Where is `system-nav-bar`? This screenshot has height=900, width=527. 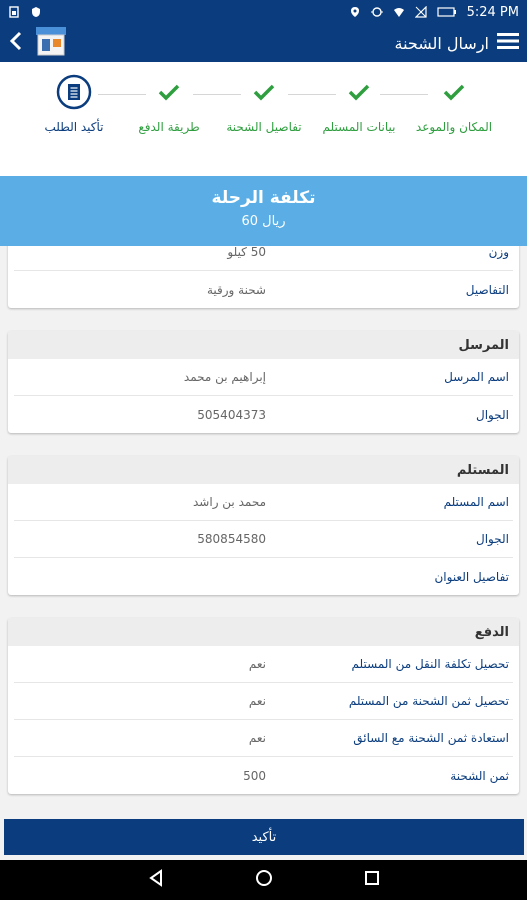
system-nav-bar is located at coordinates (263, 880).